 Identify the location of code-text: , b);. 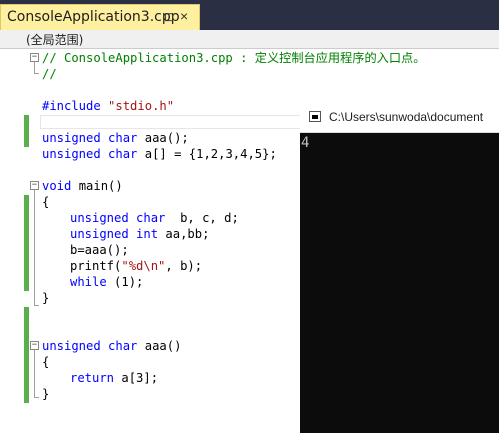
(184, 266).